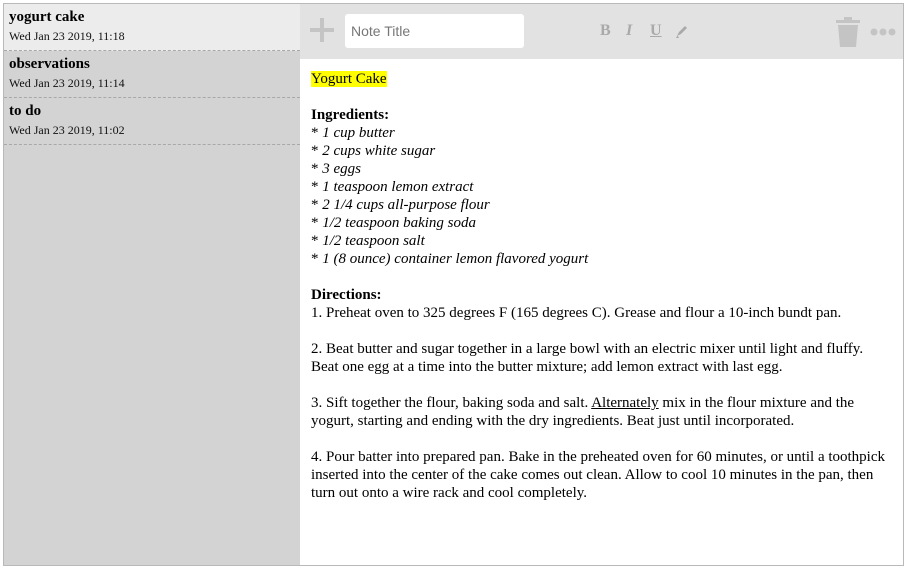  Describe the element at coordinates (152, 121) in the screenshot. I see `note-list-item: to do Wed Jan 23 2019, 11:02` at that location.